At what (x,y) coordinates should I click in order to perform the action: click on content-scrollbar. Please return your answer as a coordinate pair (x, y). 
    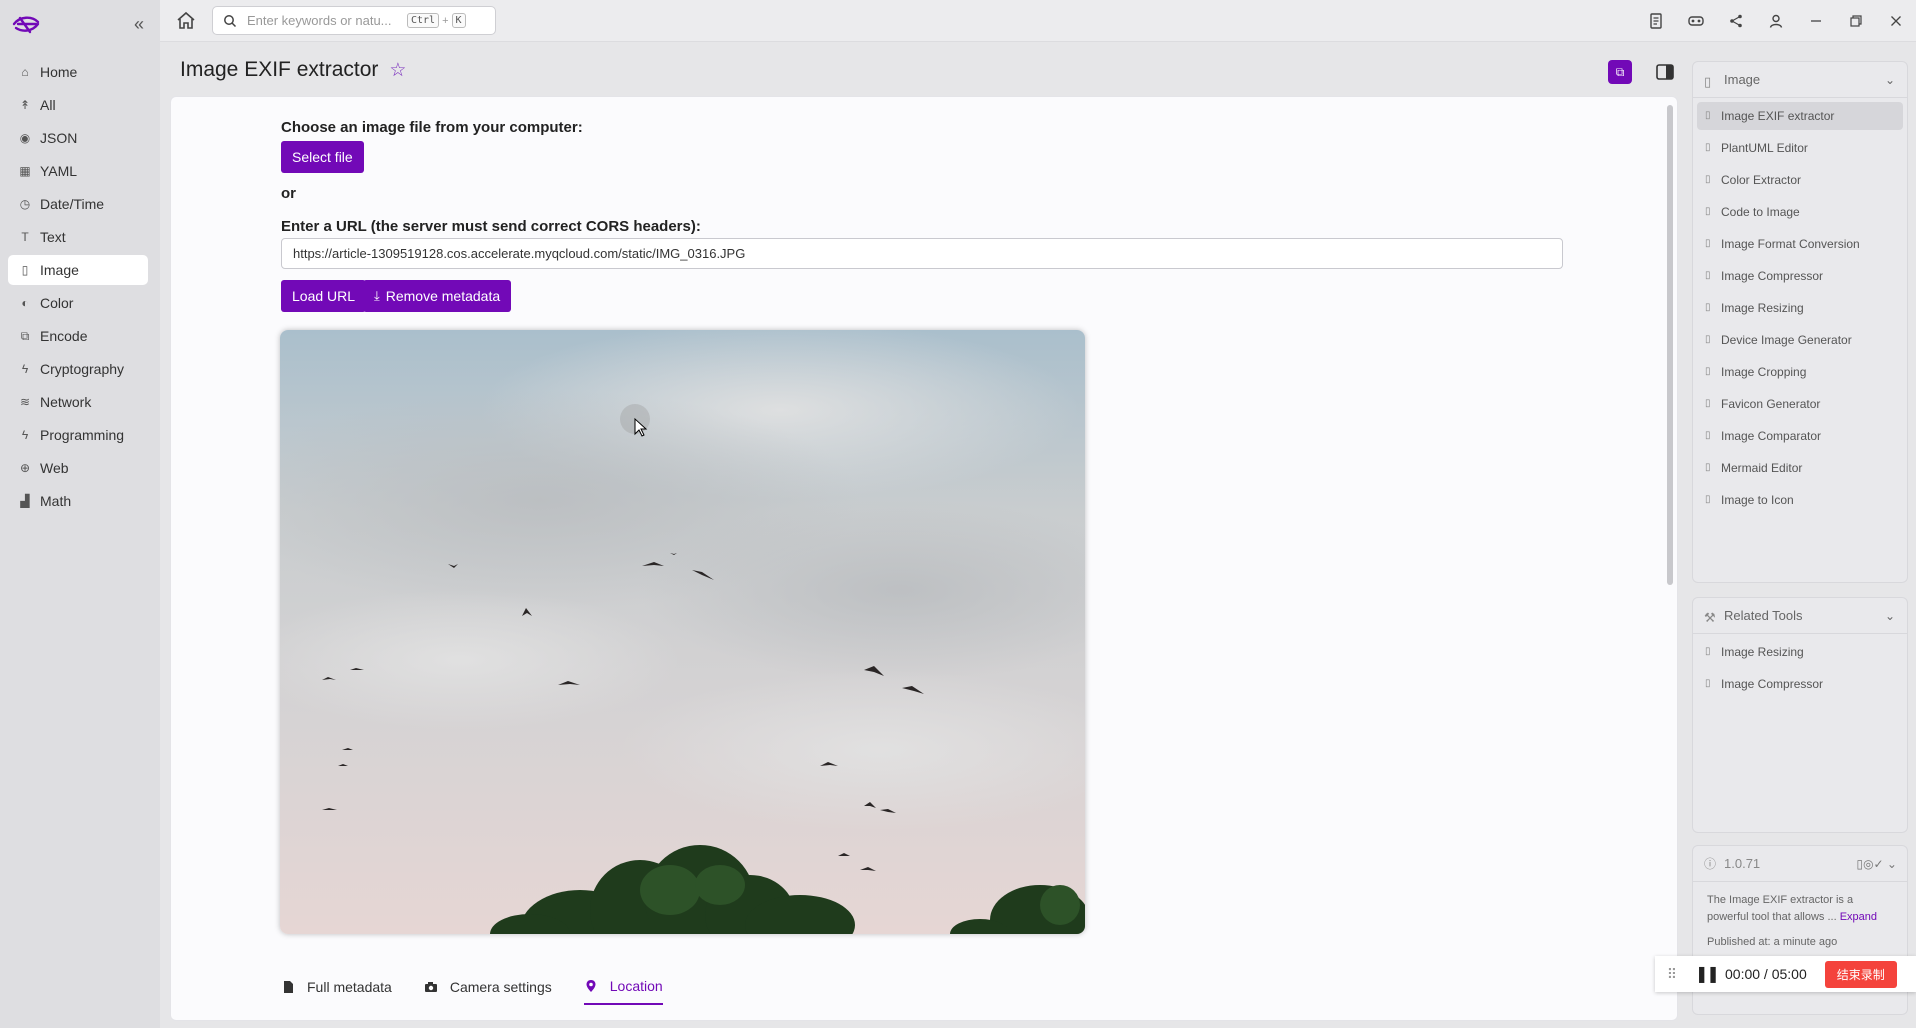
    Looking at the image, I should click on (1670, 345).